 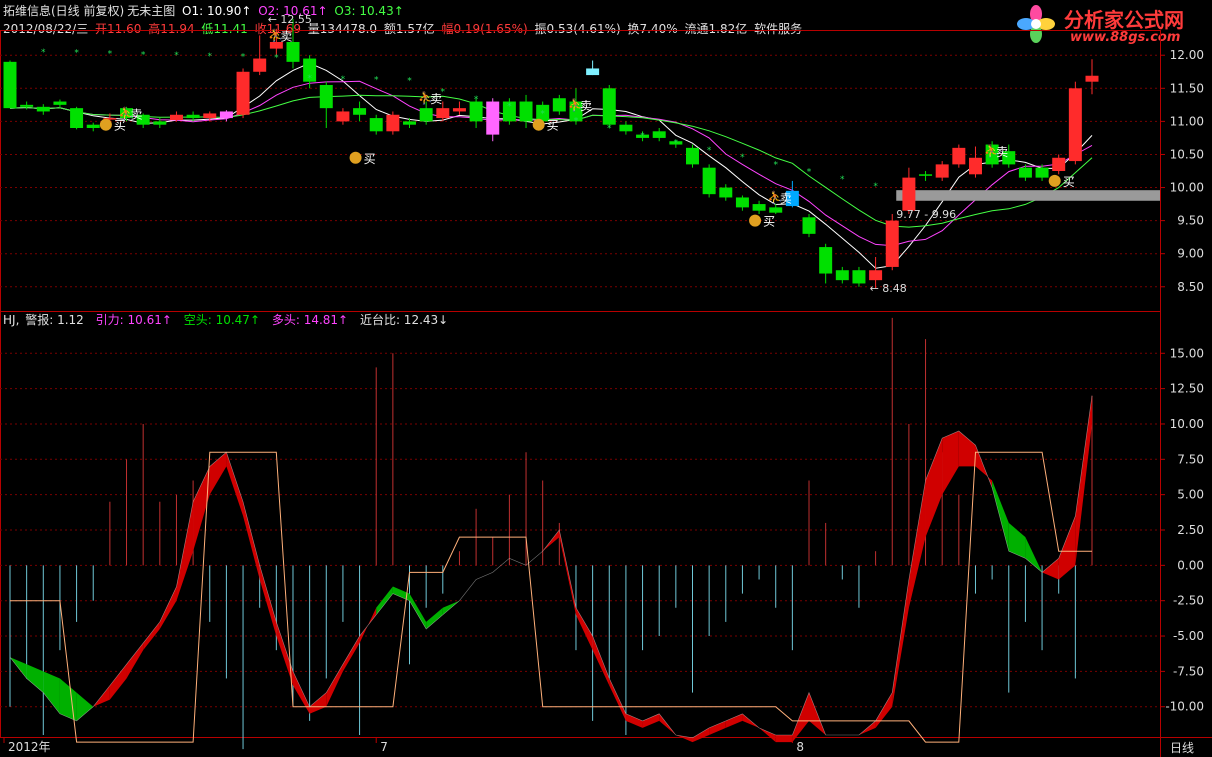 What do you see at coordinates (1182, 747) in the screenshot?
I see `period-label: 日线` at bounding box center [1182, 747].